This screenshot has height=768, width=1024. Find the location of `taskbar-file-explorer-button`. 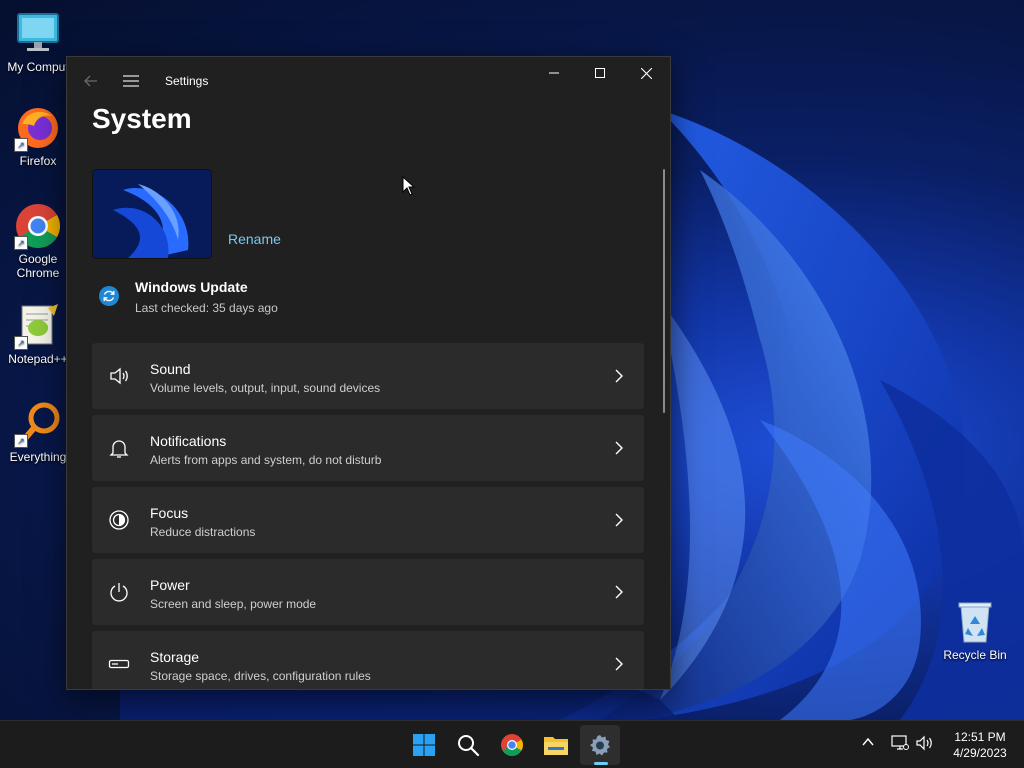

taskbar-file-explorer-button is located at coordinates (556, 745).